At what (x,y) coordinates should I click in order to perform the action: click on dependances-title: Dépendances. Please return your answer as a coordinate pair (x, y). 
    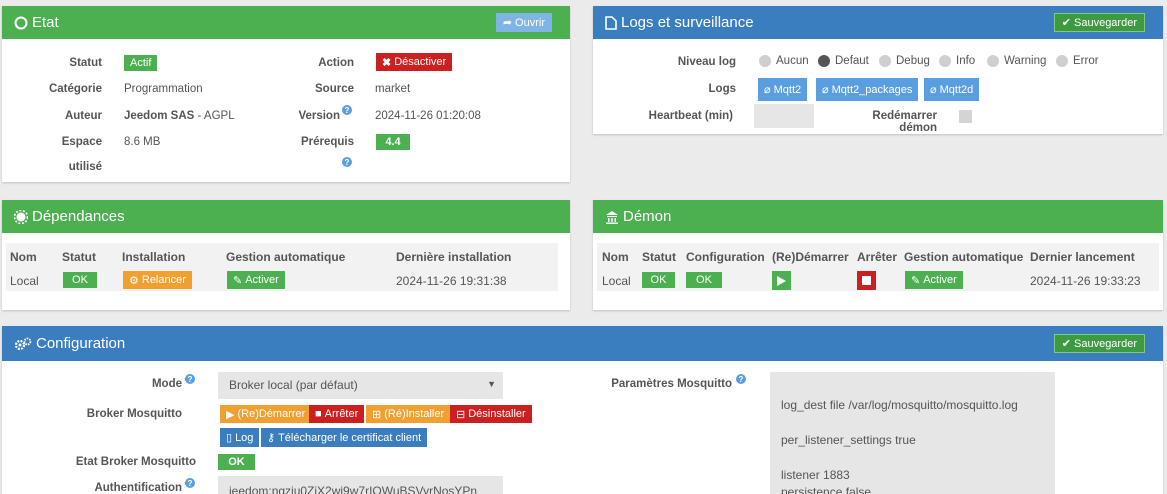
    Looking at the image, I should click on (78, 216).